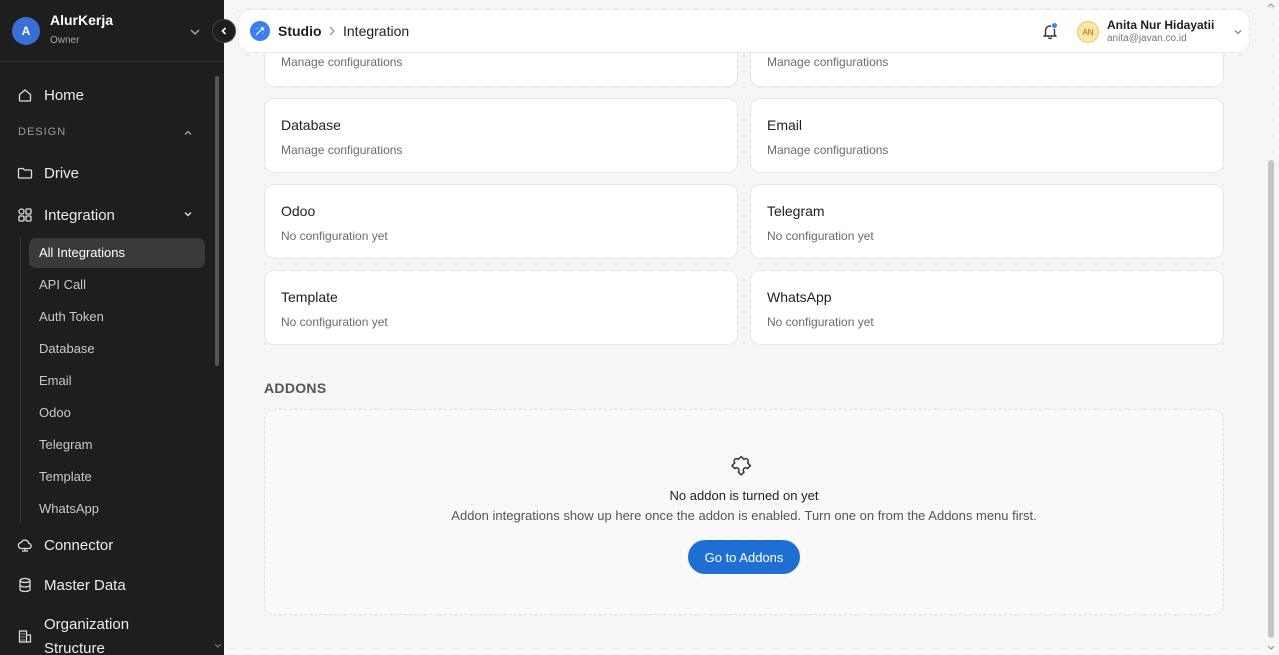 This screenshot has width=1279, height=655. I want to click on workspace-switcher: A AlurKerja Owner, so click(112, 31).